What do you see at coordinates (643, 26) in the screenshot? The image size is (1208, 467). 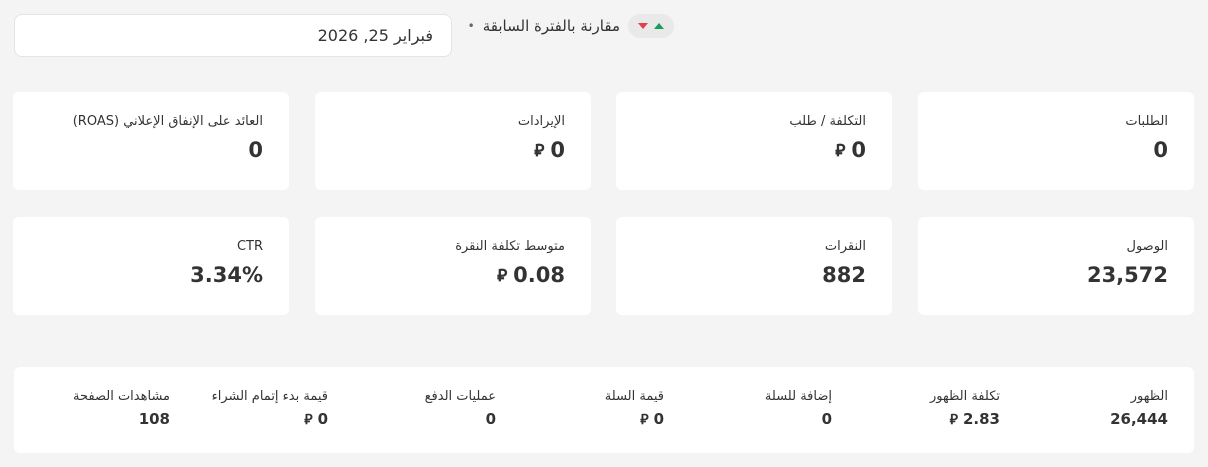 I see `arrow-down-icon` at bounding box center [643, 26].